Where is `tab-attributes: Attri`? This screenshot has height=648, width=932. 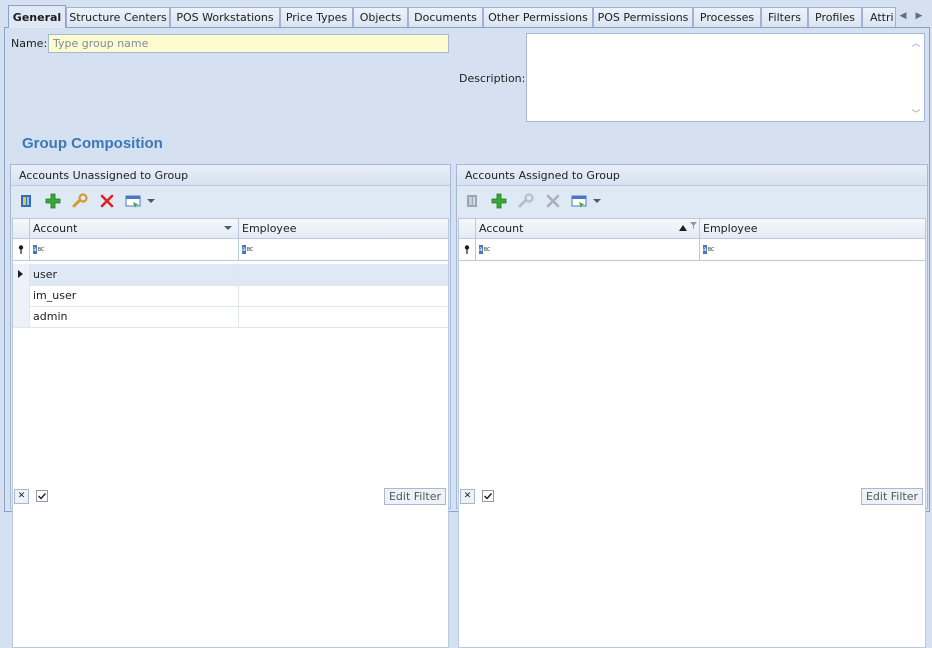
tab-attributes: Attri is located at coordinates (879, 17).